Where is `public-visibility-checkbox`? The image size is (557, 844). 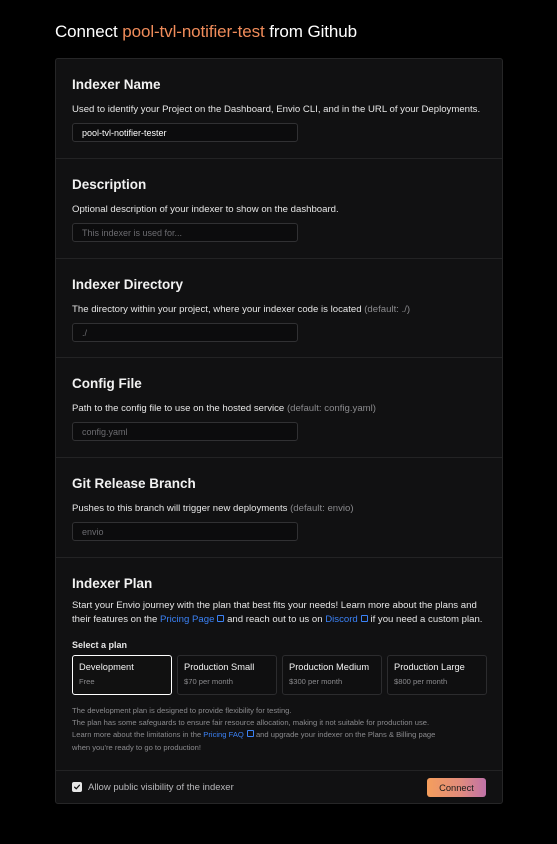
public-visibility-checkbox is located at coordinates (77, 787).